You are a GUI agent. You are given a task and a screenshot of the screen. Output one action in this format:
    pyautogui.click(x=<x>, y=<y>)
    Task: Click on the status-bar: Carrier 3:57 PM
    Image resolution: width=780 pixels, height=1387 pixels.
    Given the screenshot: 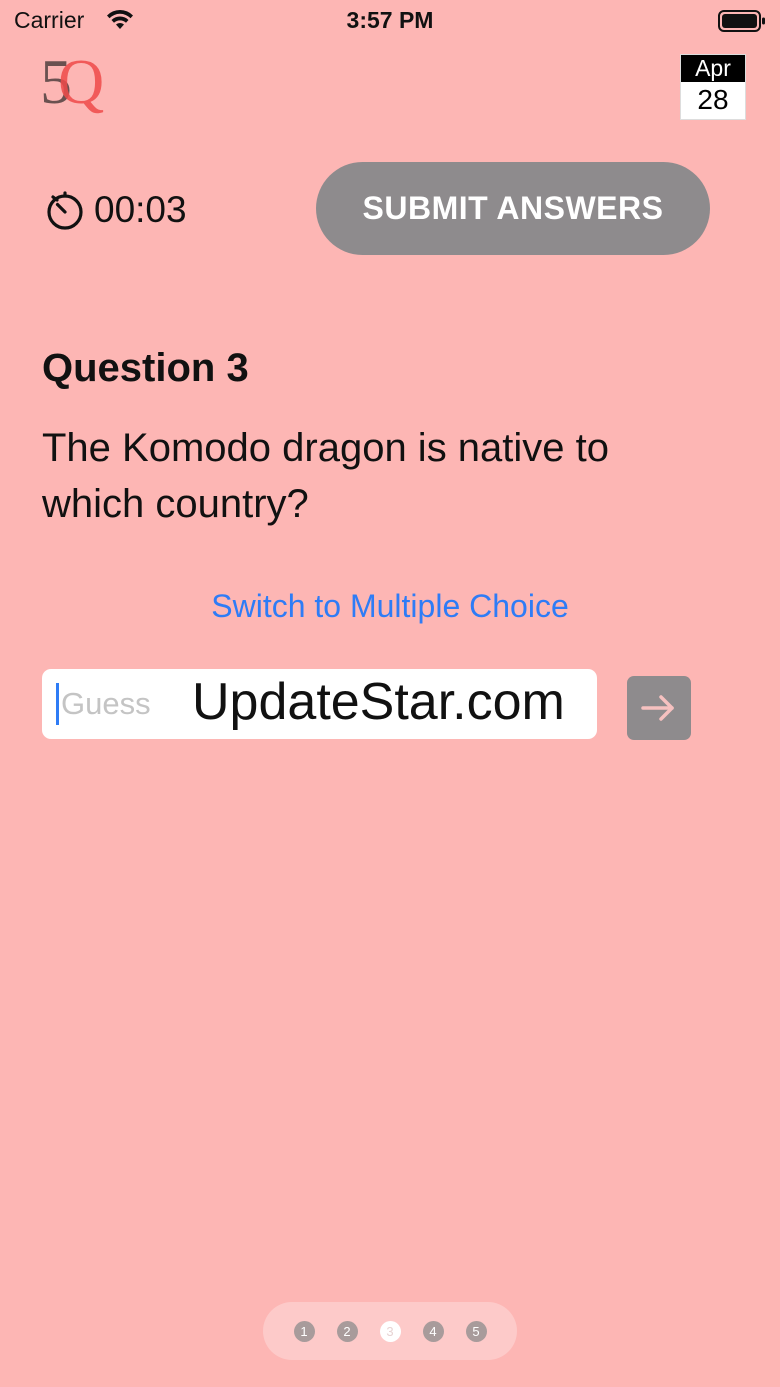 What is the action you would take?
    pyautogui.click(x=390, y=22)
    